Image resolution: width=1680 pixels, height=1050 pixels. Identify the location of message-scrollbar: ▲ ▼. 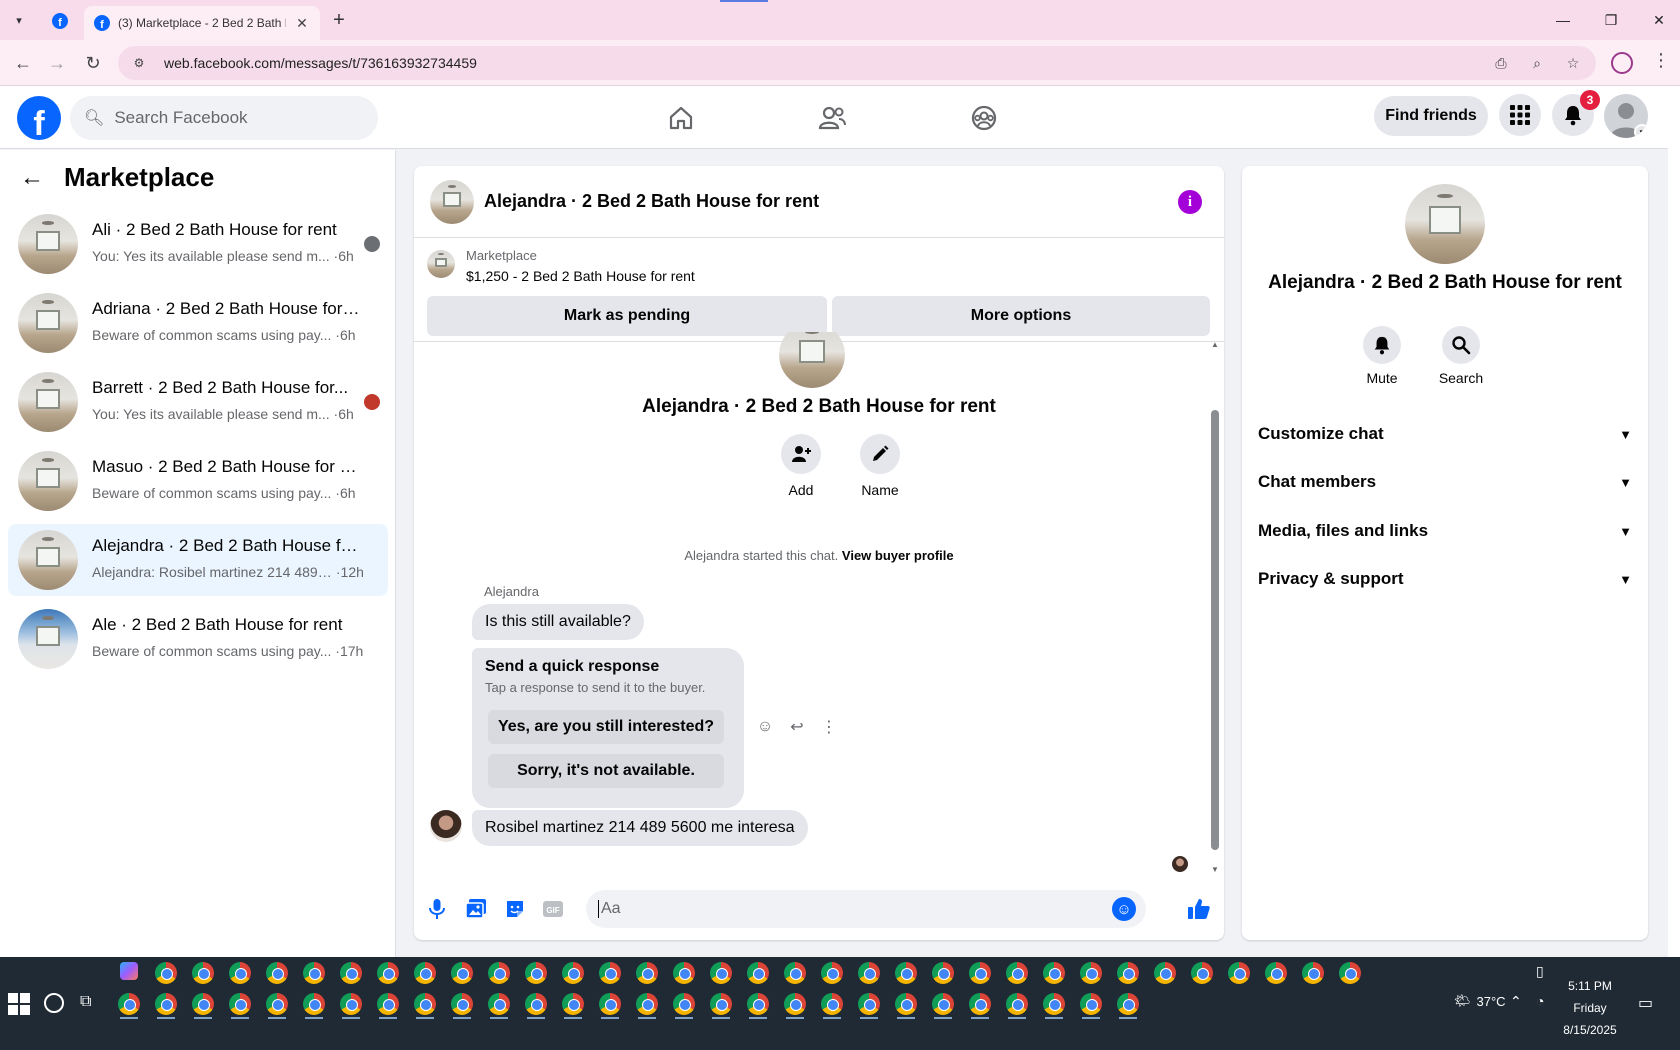
(1215, 607).